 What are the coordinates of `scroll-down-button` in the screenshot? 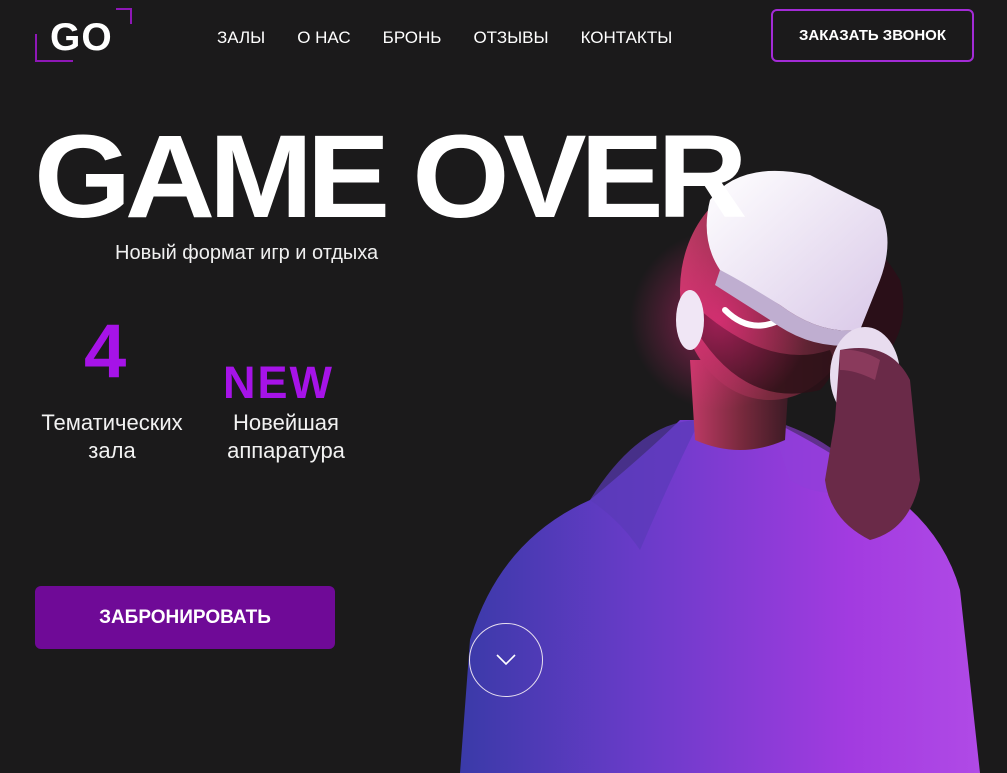 It's located at (506, 660).